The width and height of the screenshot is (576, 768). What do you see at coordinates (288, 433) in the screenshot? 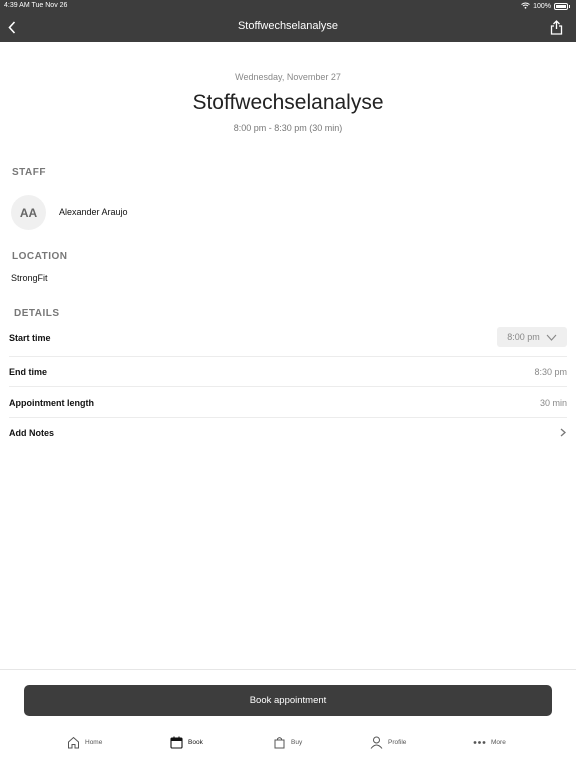
I see `add-notes-row: Add Notes` at bounding box center [288, 433].